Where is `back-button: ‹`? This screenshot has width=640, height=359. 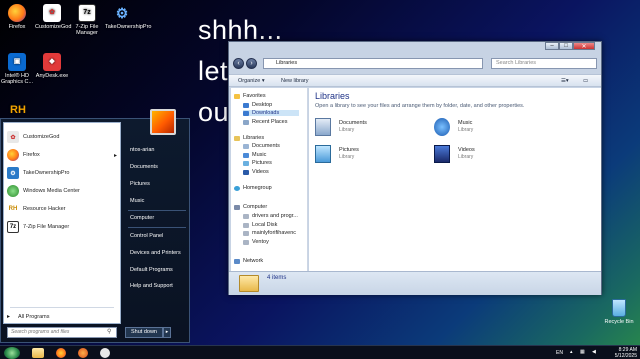
back-button: ‹ is located at coordinates (238, 63).